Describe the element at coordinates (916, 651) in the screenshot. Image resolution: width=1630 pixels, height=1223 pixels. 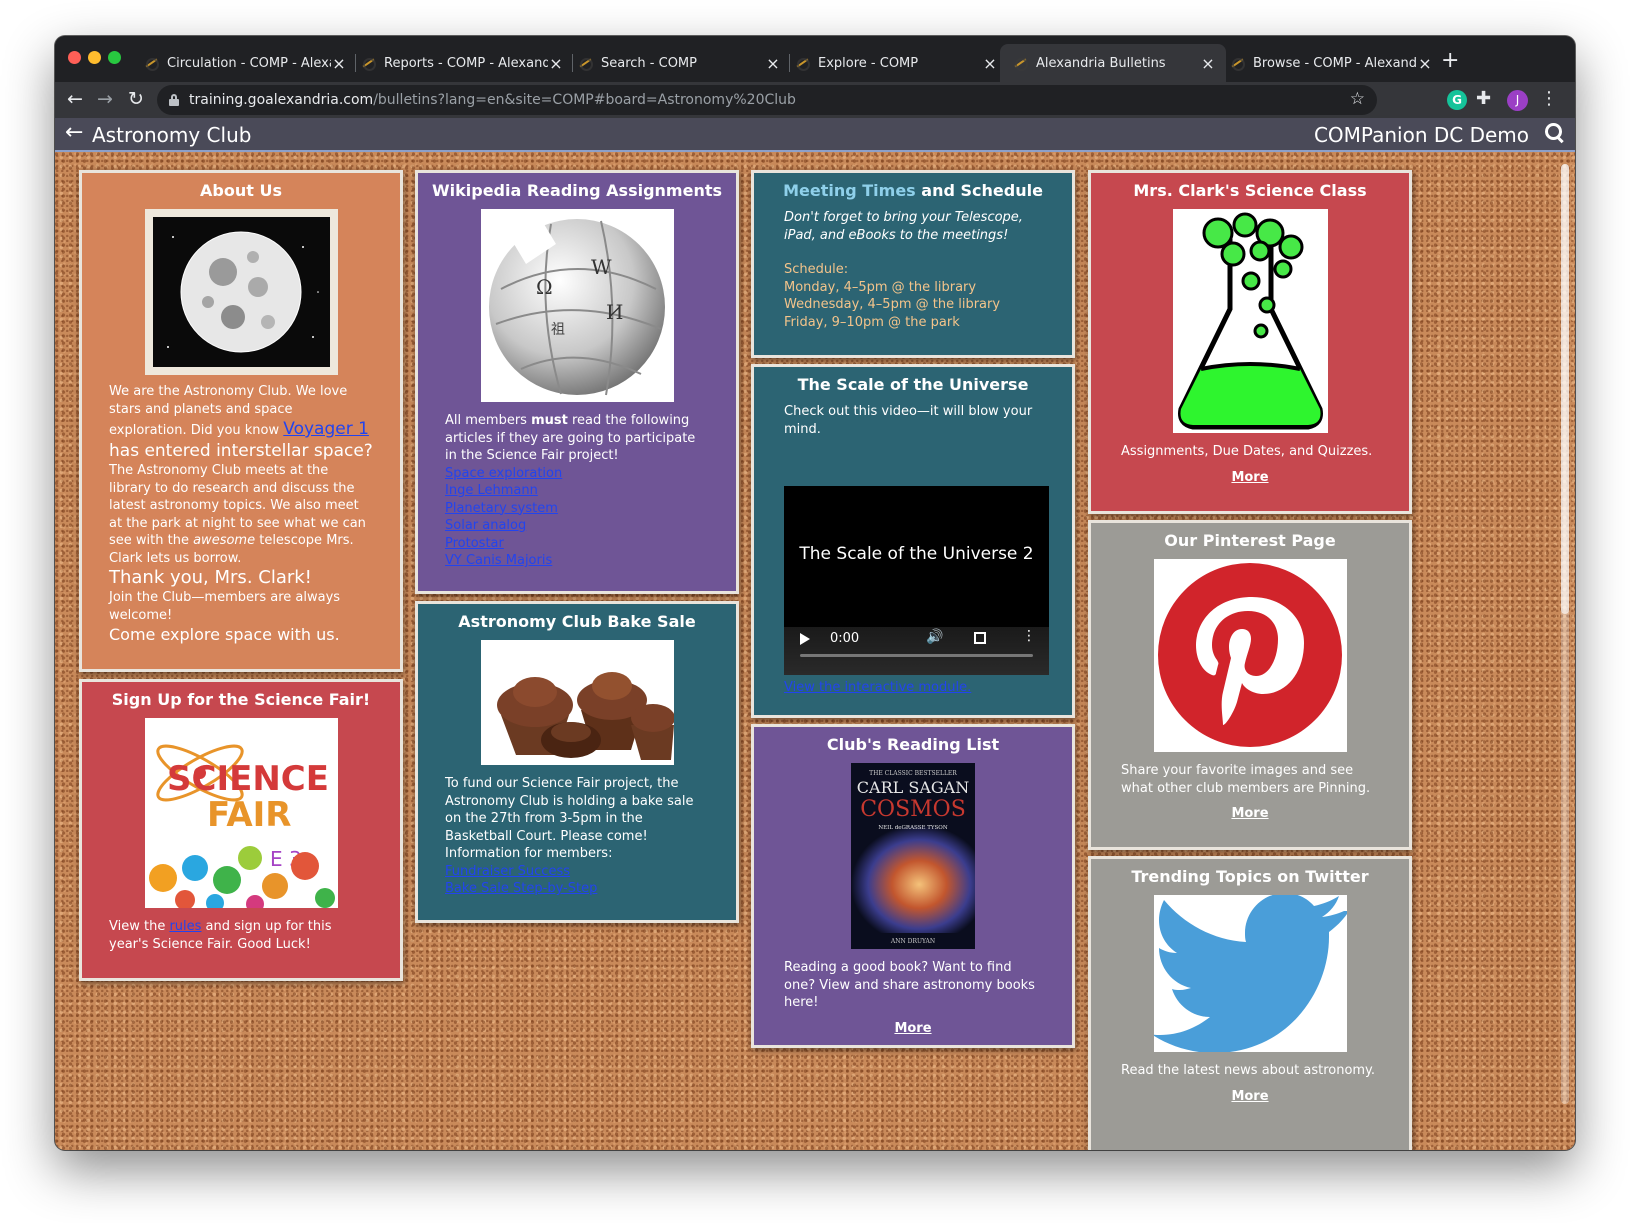
I see `video-controls: 0:00 🔊 ⋮` at that location.